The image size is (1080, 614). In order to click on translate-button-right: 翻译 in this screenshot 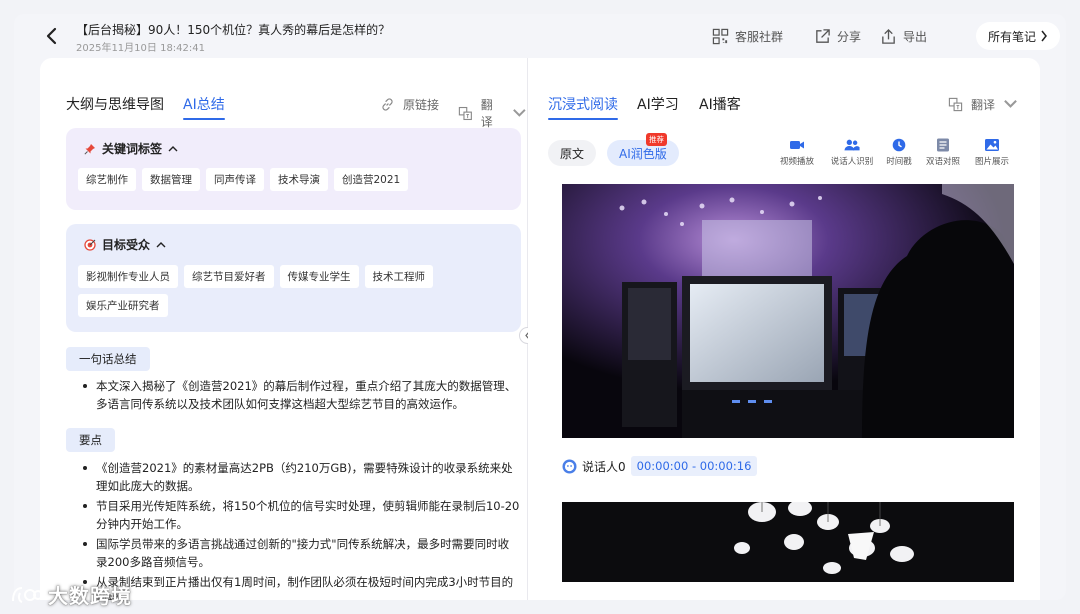, I will do `click(983, 104)`.